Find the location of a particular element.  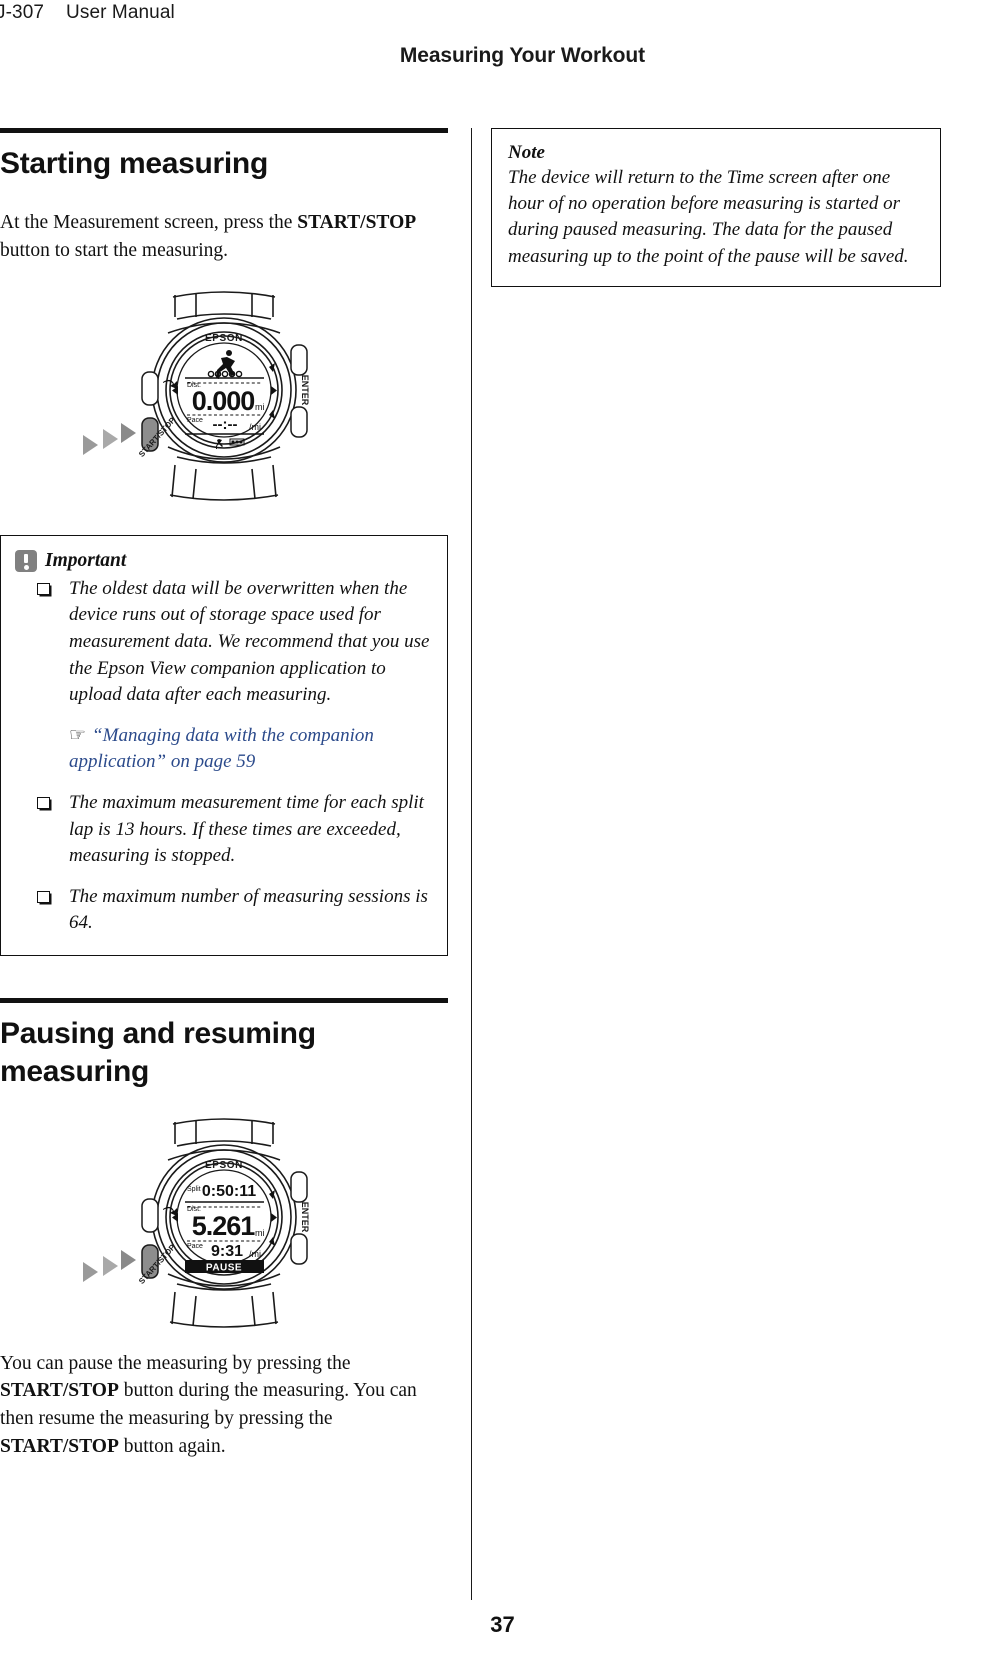

pace-value-pause: 9:31 is located at coordinates (227, 1251).